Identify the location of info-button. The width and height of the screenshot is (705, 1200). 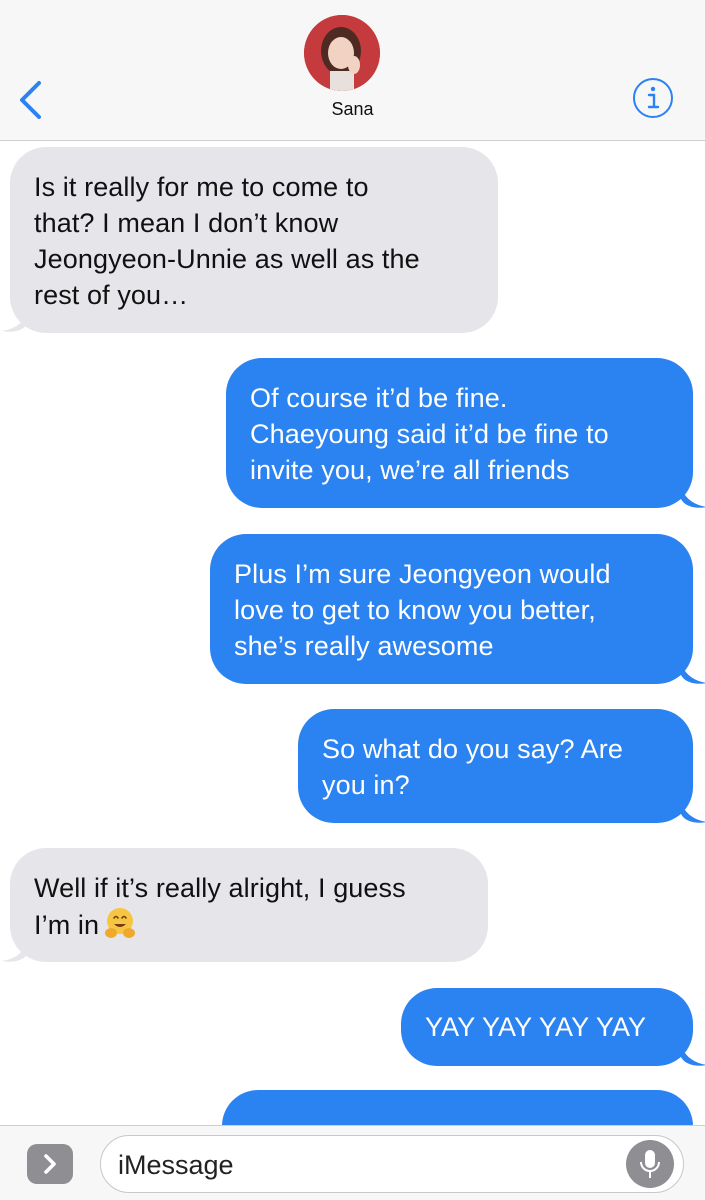
(653, 98).